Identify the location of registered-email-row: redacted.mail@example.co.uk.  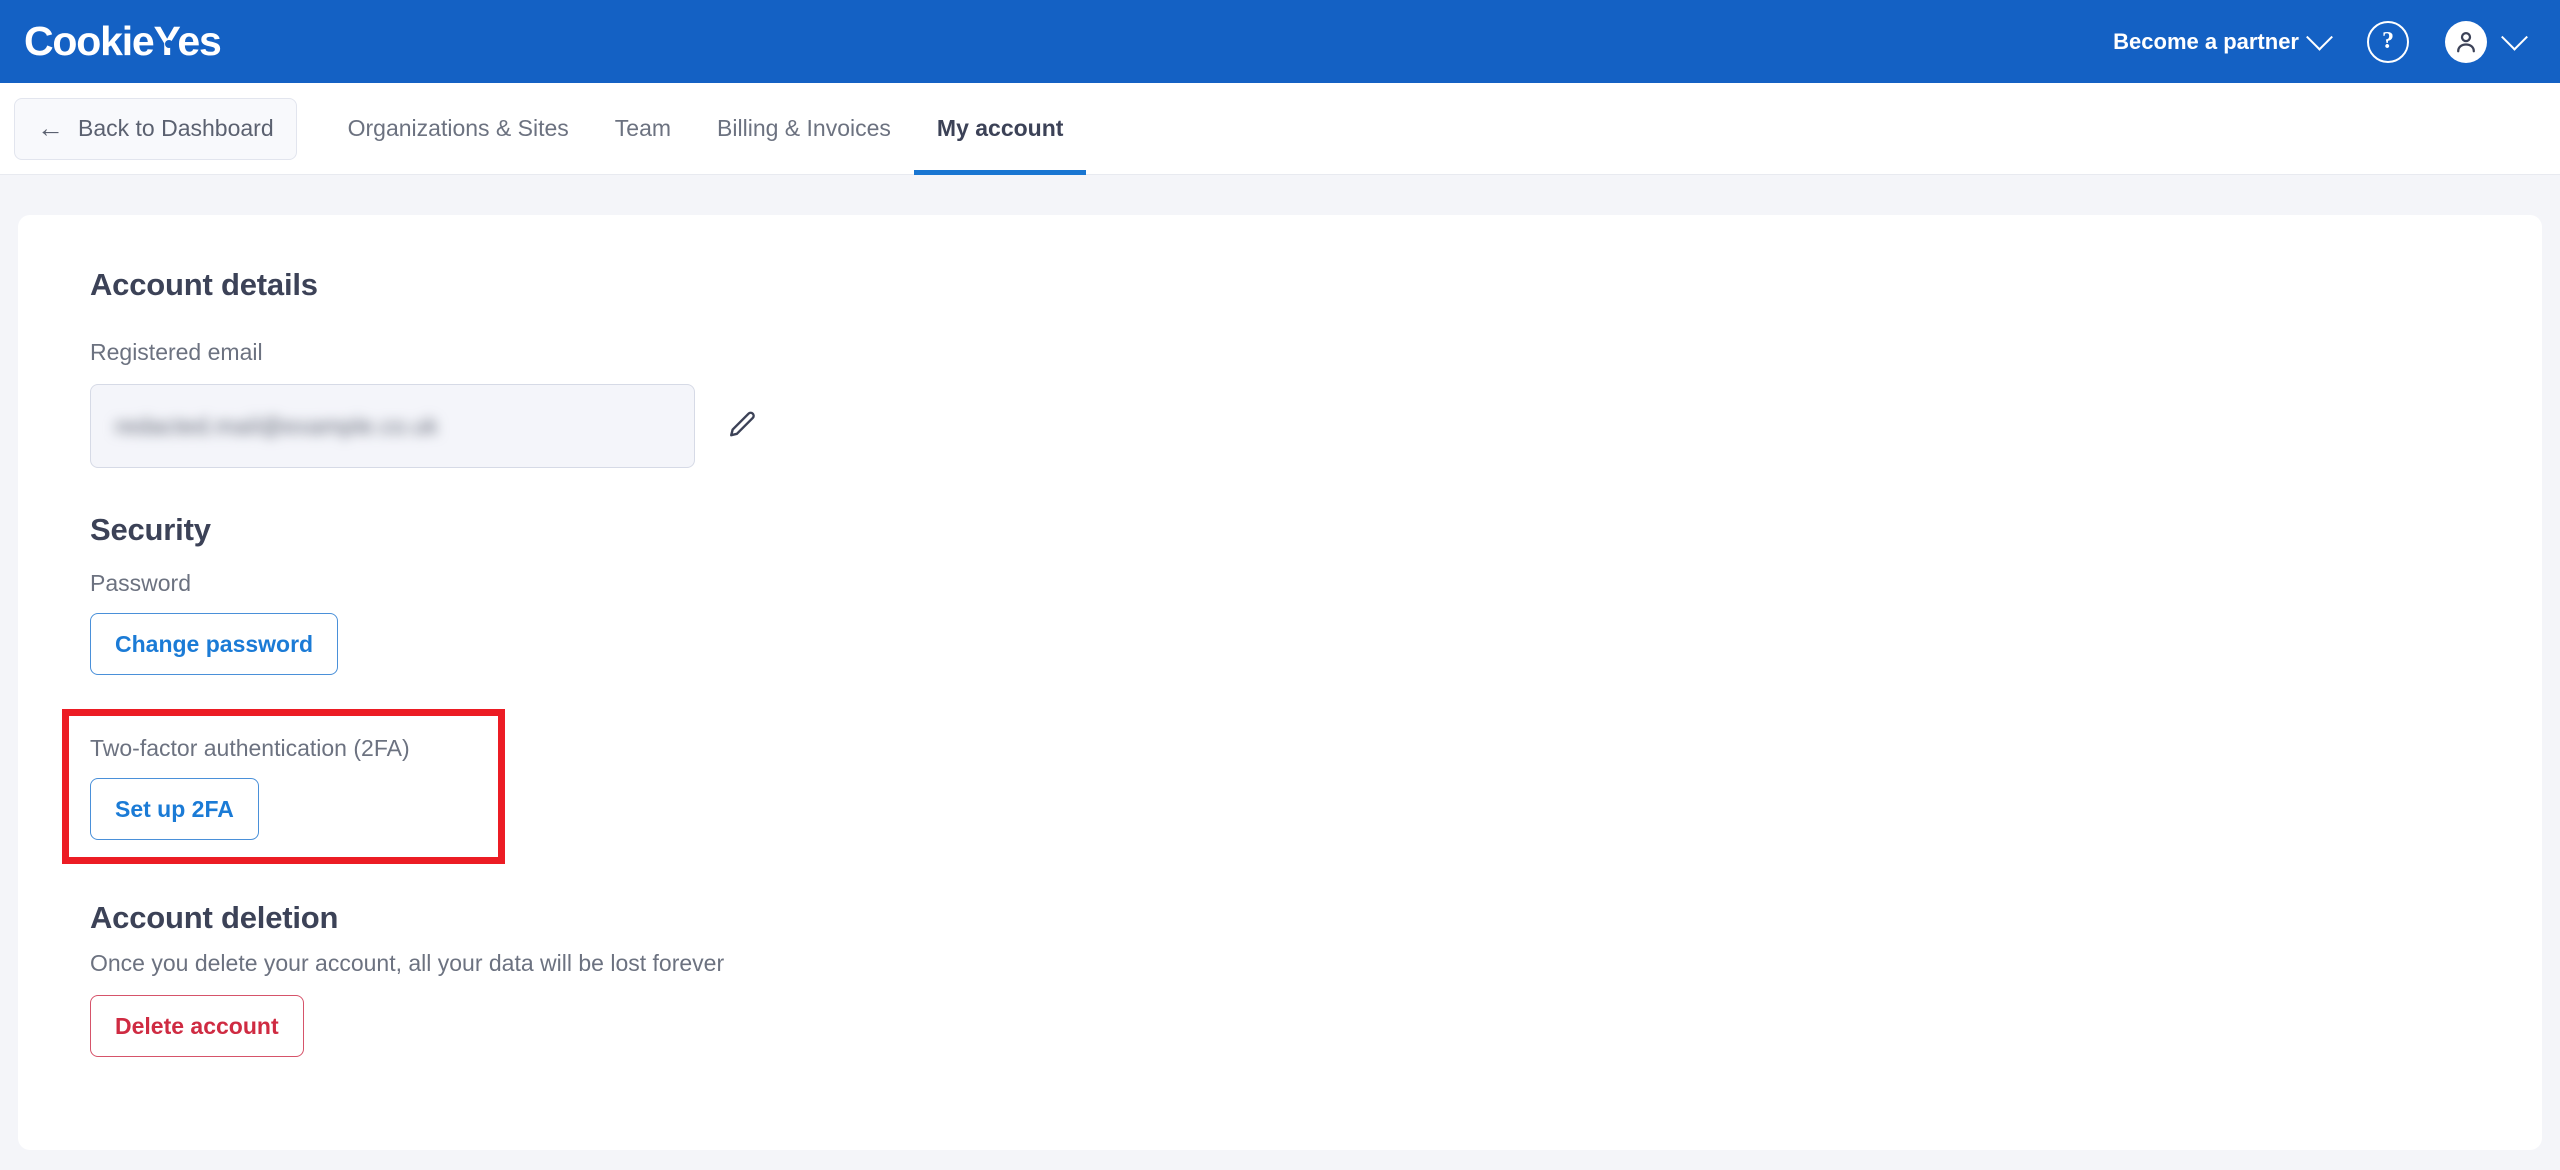
(1280, 426).